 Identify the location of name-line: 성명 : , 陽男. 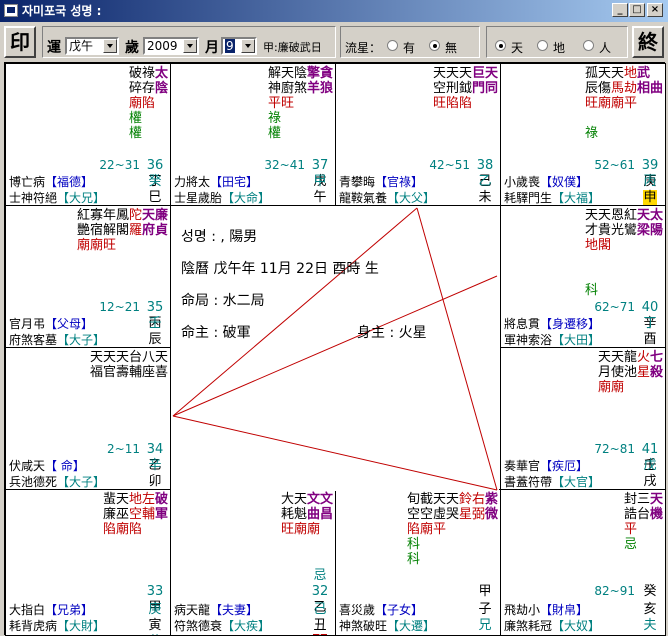
(219, 237).